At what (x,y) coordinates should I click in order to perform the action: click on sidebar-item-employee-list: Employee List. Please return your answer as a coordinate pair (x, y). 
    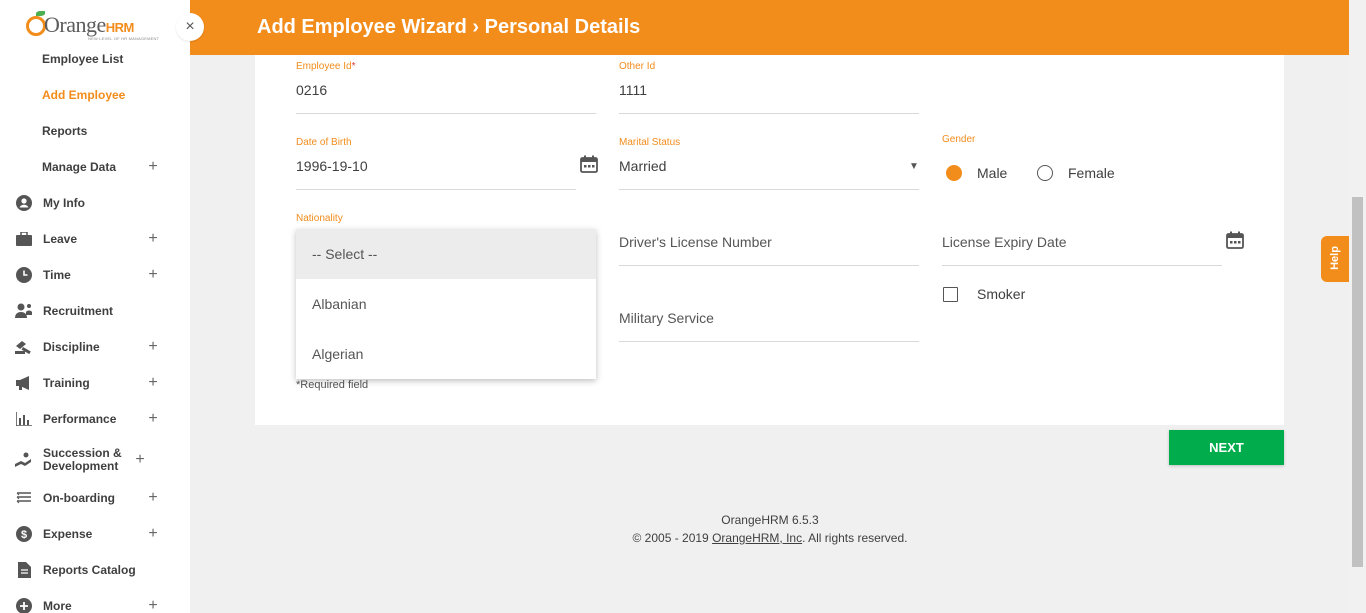
    Looking at the image, I should click on (95, 59).